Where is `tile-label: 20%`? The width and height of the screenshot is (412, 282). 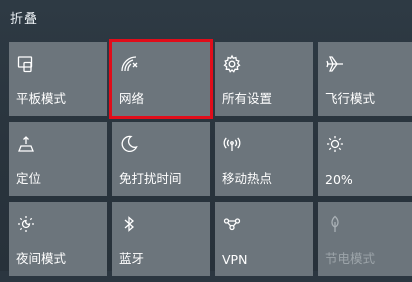 tile-label: 20% is located at coordinates (339, 179).